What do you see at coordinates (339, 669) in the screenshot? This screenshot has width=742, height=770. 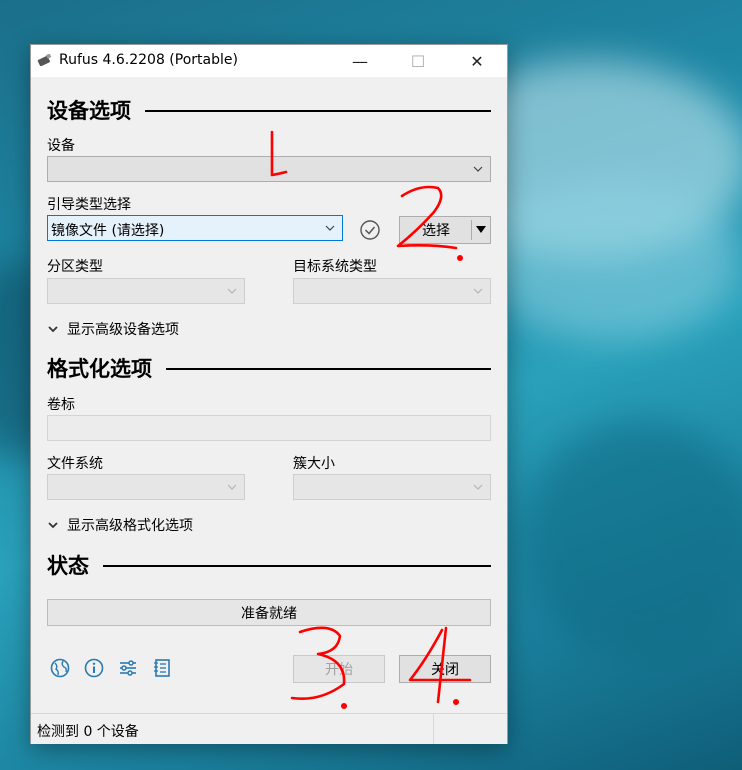 I see `start-button: 开始` at bounding box center [339, 669].